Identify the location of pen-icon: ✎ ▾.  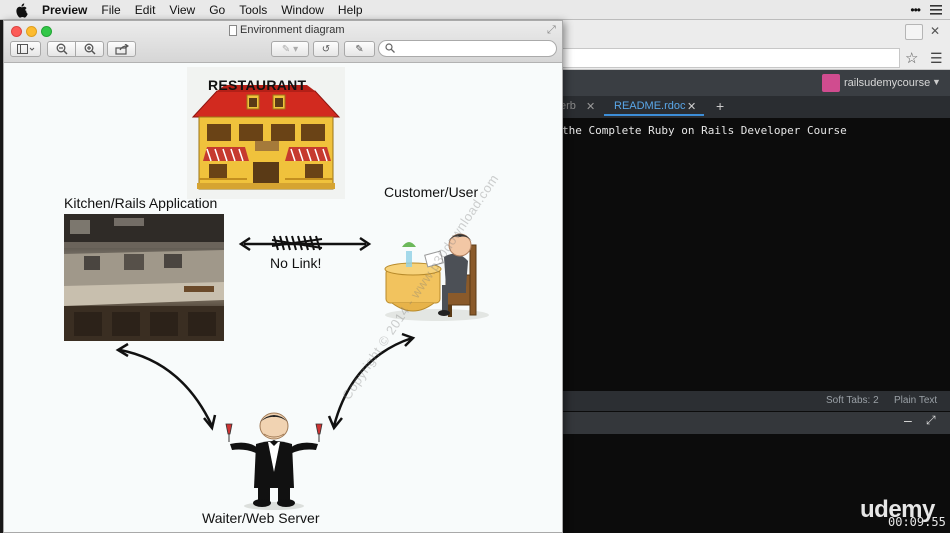
(290, 49).